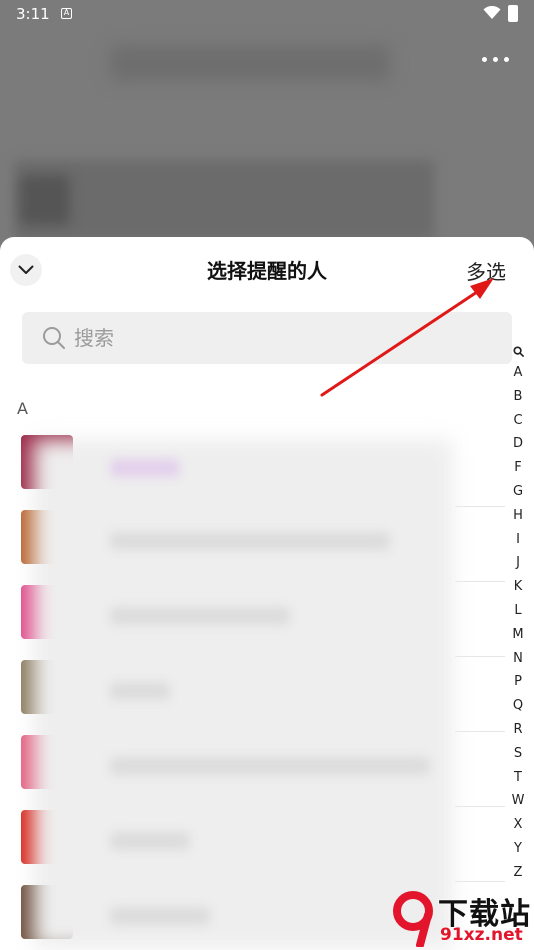  What do you see at coordinates (486, 270) in the screenshot?
I see `multi-select-button: 多选` at bounding box center [486, 270].